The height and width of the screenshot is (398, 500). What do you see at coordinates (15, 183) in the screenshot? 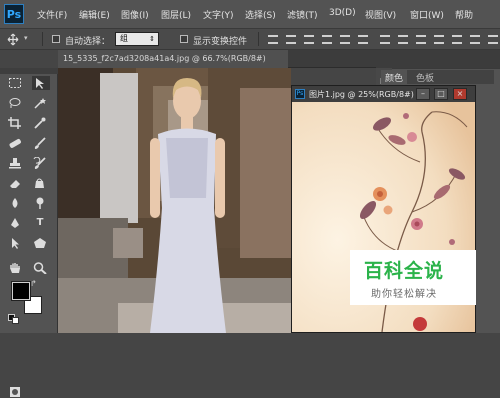
I see `eraser-icon` at bounding box center [15, 183].